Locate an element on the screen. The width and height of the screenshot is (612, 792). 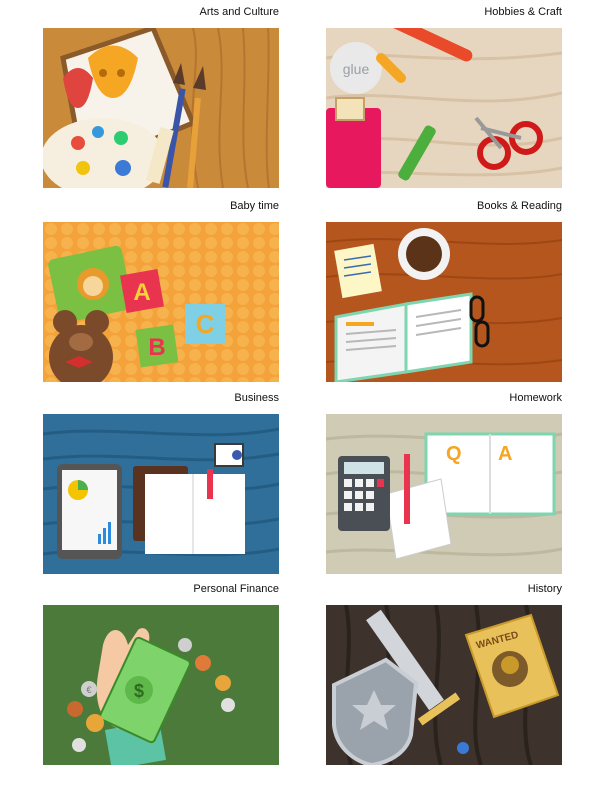
category-card-books-and-reading: Books & Reading is located at coordinates (444, 291).